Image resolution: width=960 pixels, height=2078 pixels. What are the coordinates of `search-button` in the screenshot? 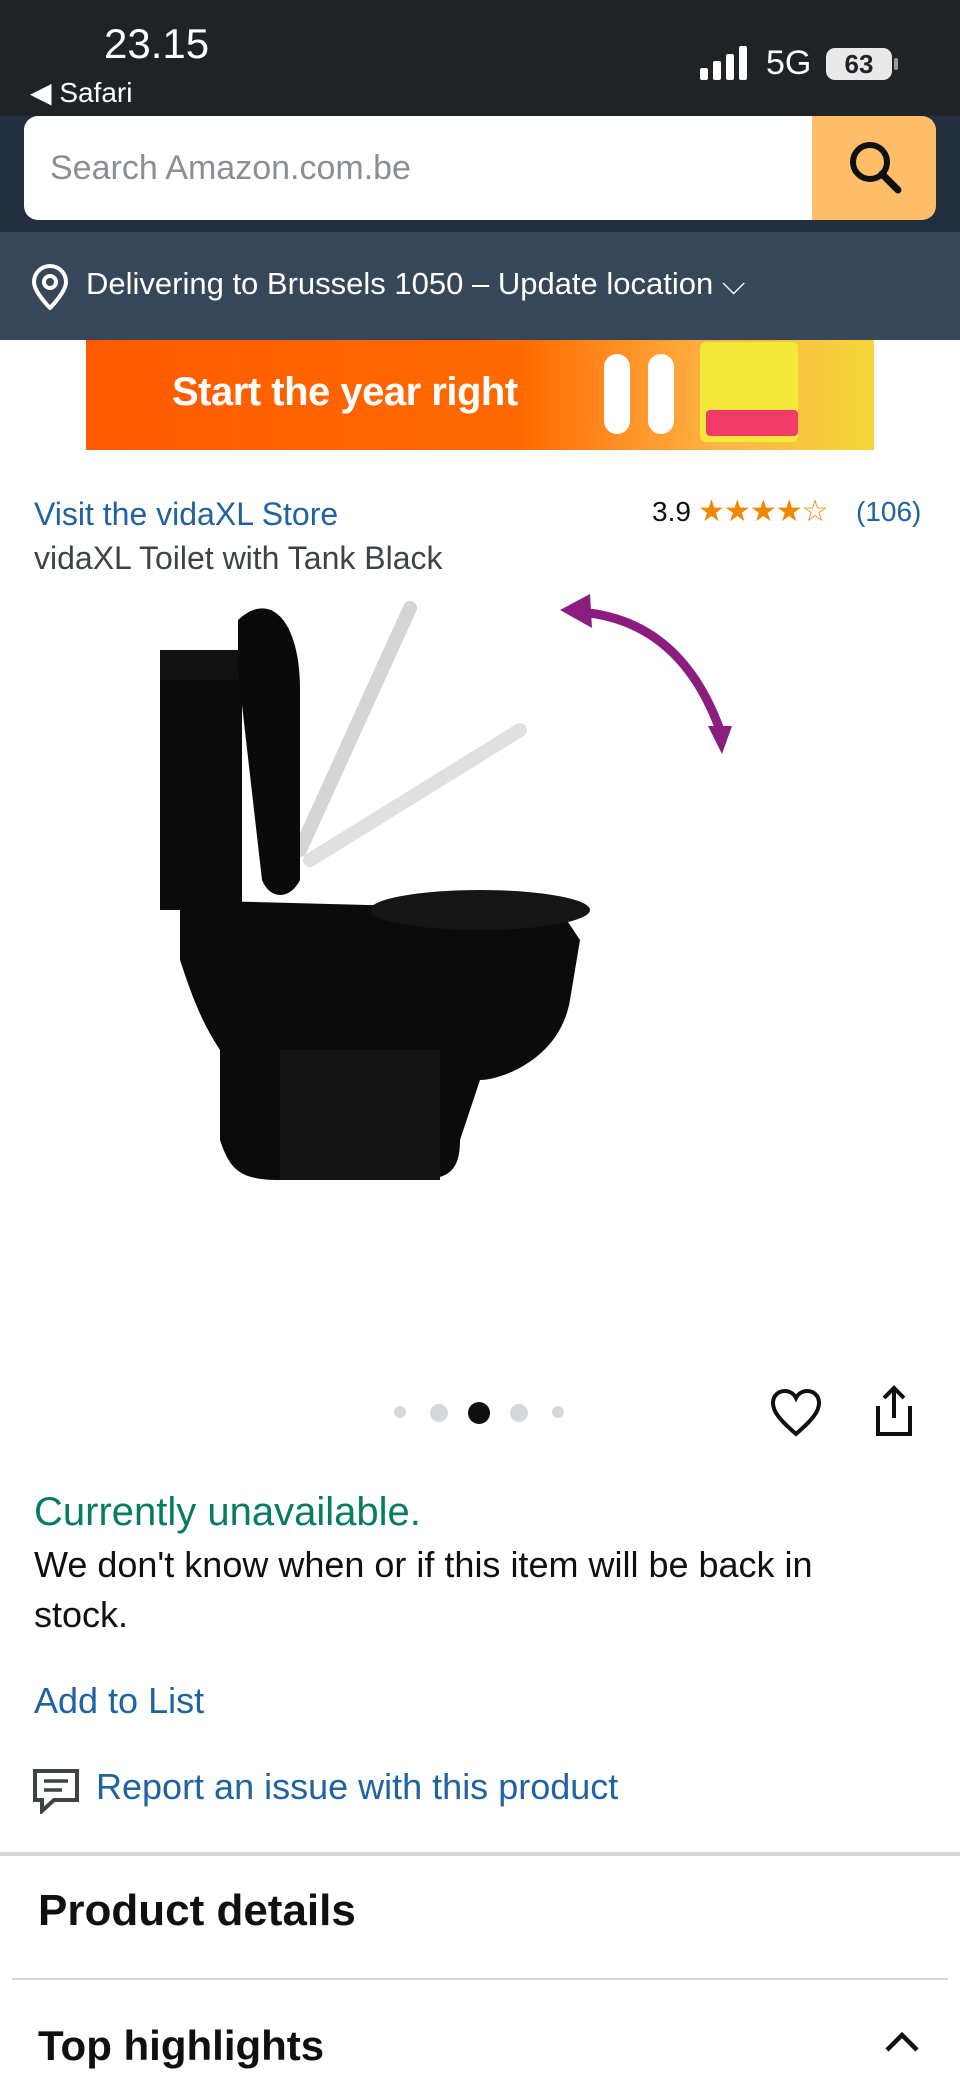 It's located at (874, 168).